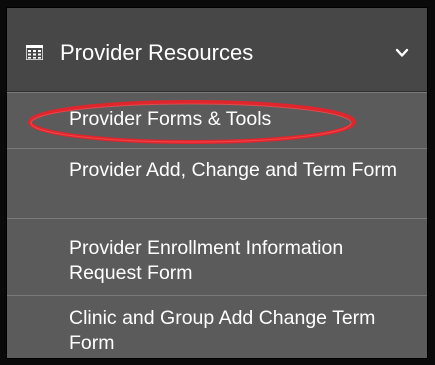  I want to click on menu-item-label: Provider Add, Change and Term Form, so click(233, 170).